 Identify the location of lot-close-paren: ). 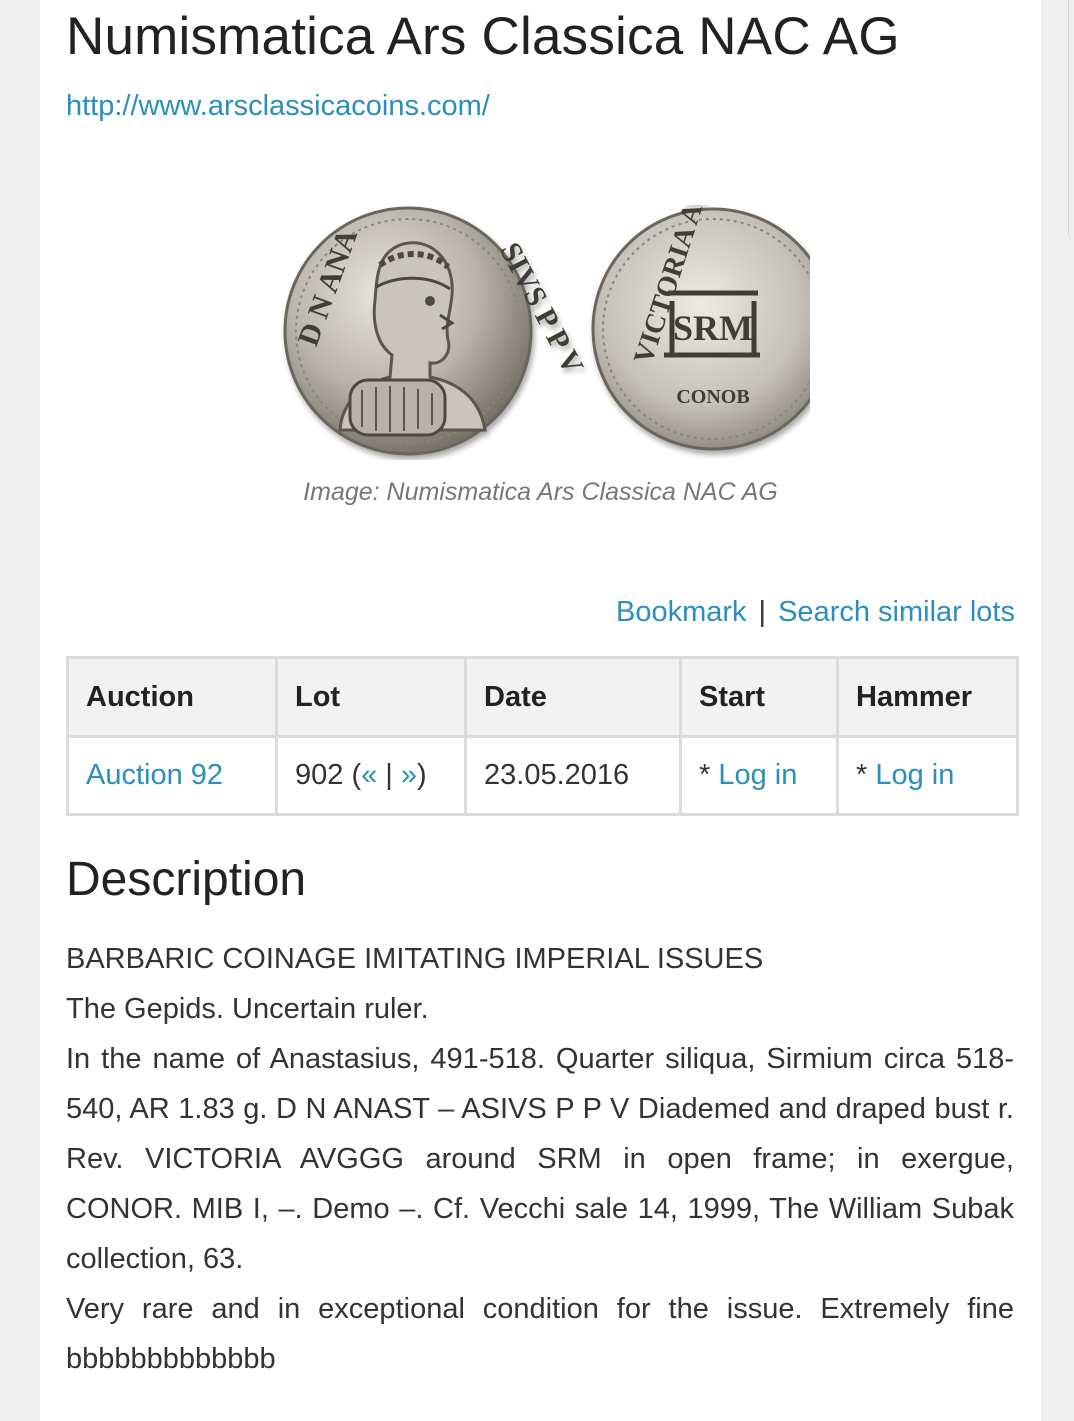
(422, 775).